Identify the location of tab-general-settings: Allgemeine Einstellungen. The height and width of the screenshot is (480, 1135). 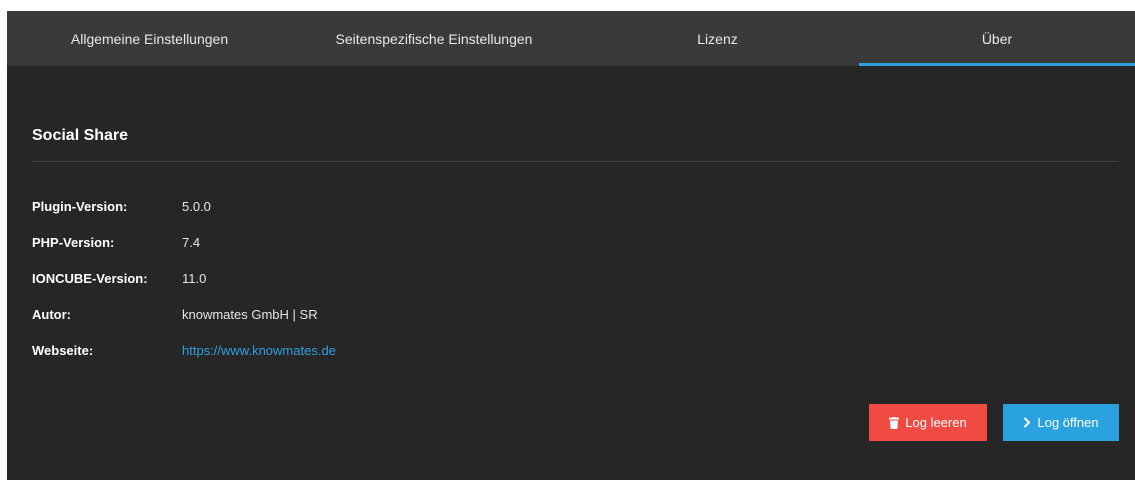
(149, 38).